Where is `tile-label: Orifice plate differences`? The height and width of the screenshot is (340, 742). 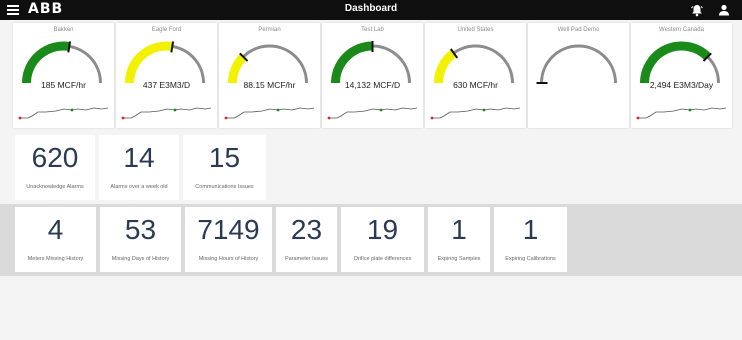 tile-label: Orifice plate differences is located at coordinates (382, 259).